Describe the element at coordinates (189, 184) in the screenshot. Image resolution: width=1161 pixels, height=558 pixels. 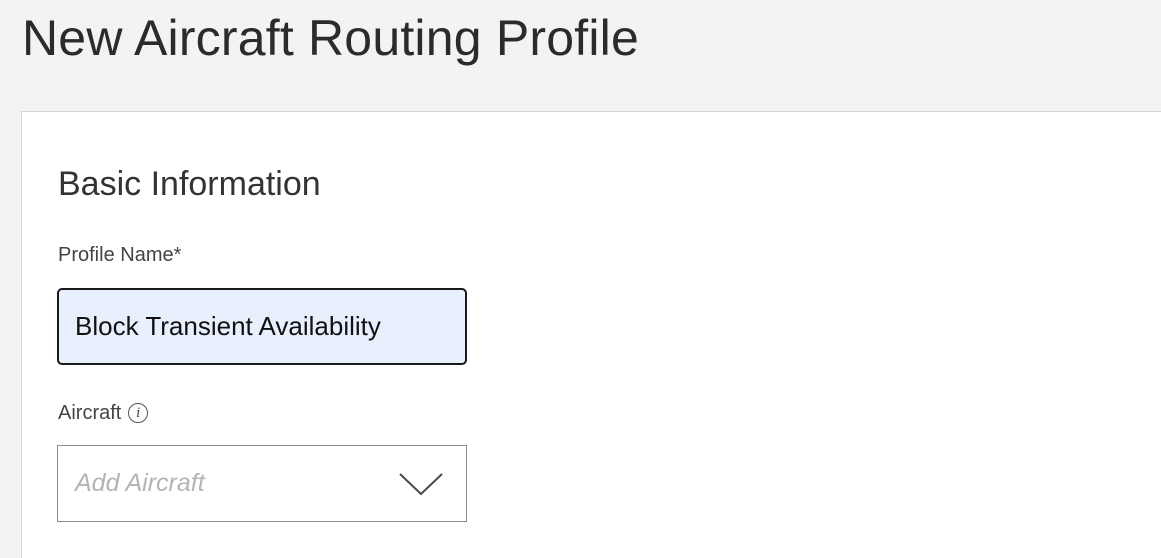
I see `section-title: Basic Information` at that location.